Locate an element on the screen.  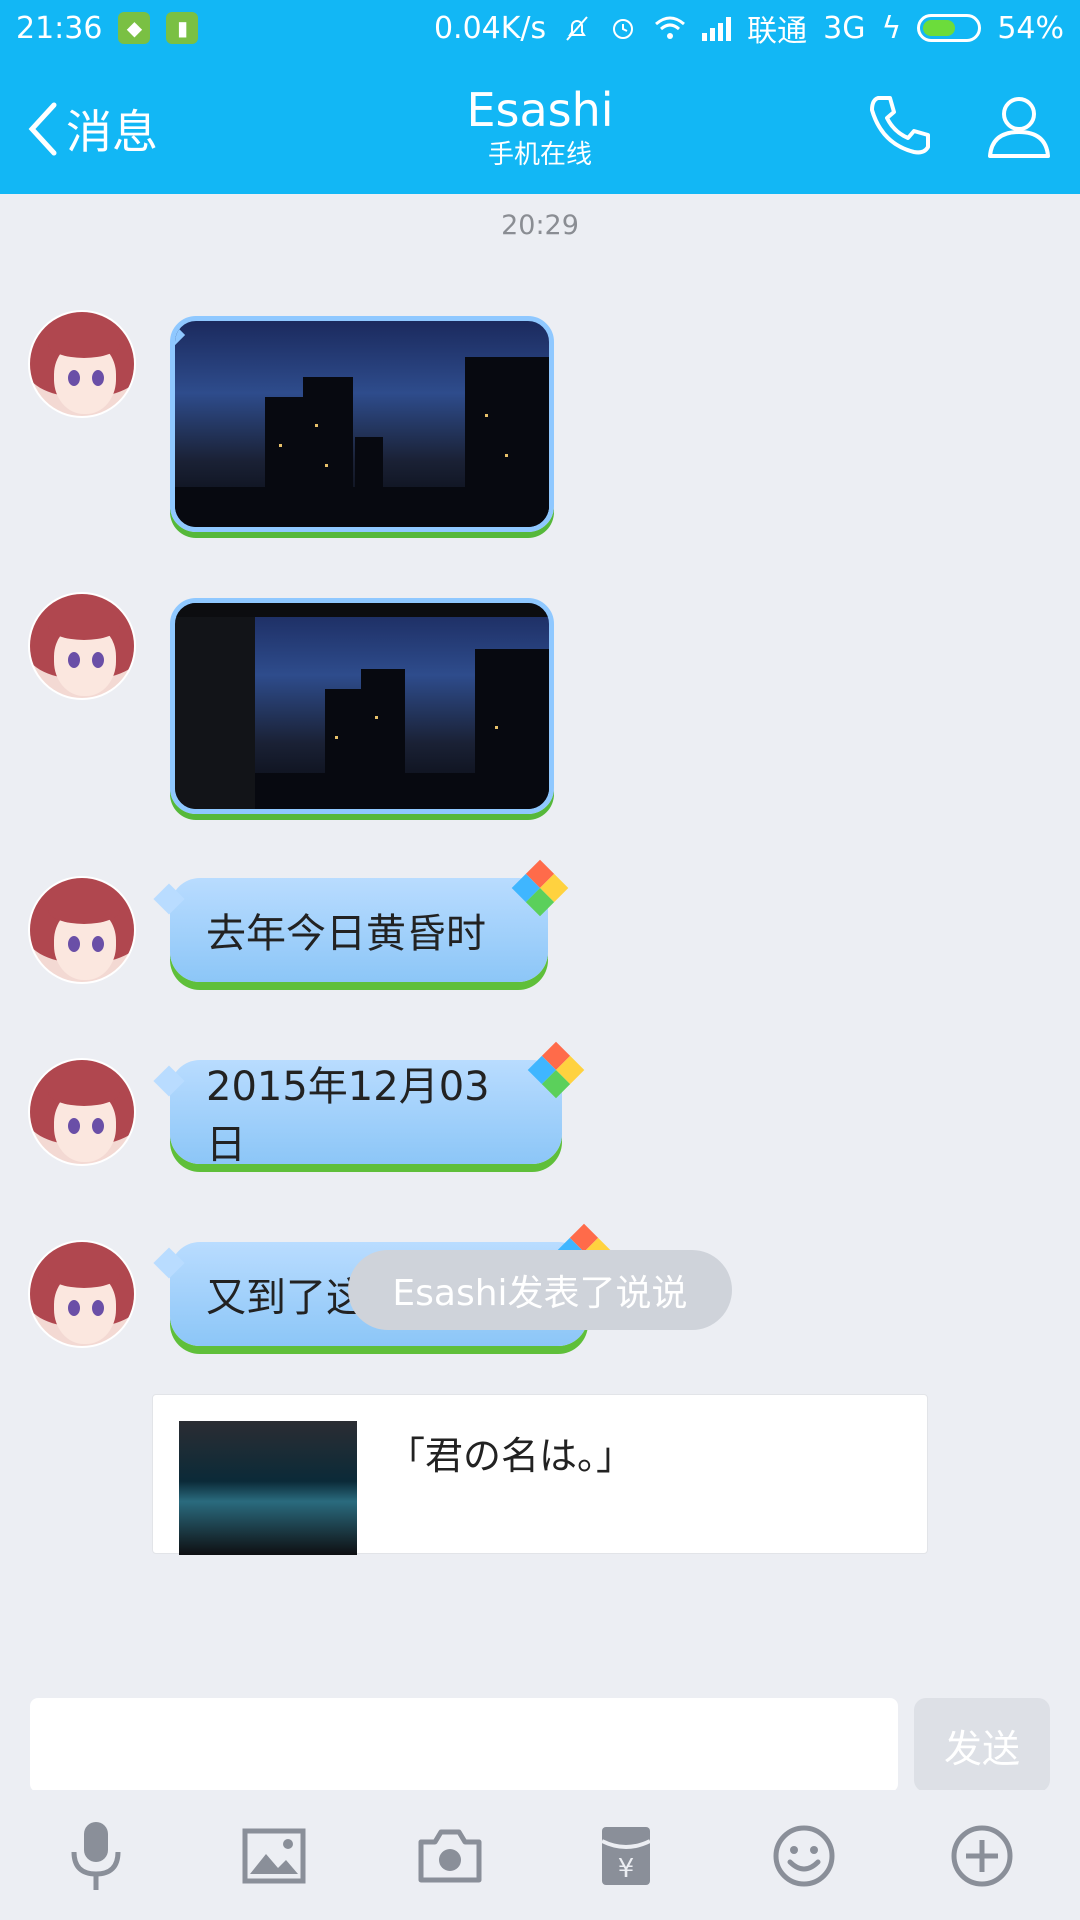
input-toolbar: ¥ is located at coordinates (540, 1855).